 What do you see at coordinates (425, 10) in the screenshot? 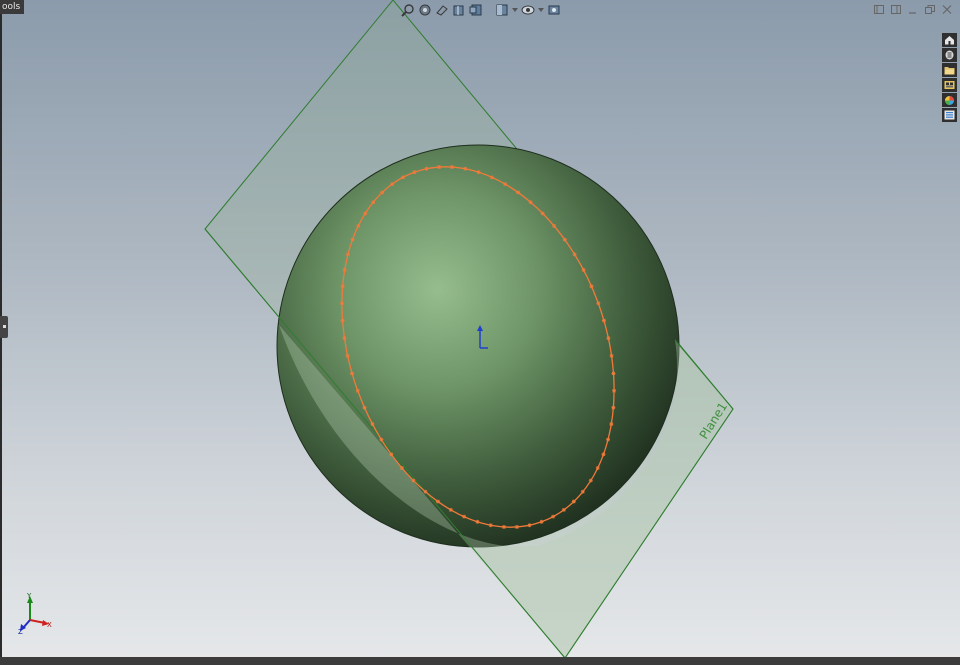
I see `zoom-area-icon` at bounding box center [425, 10].